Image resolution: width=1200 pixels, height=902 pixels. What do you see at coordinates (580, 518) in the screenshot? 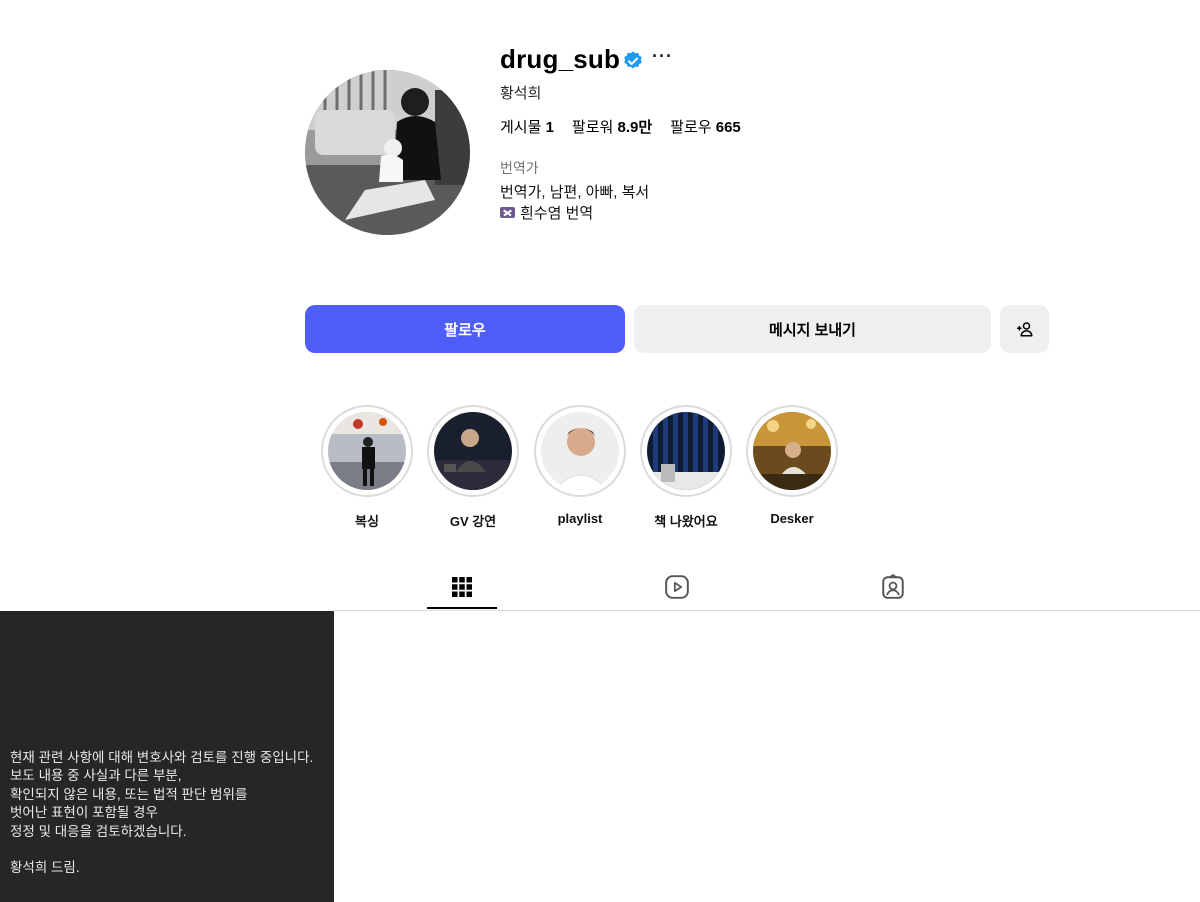
I see `highlight-label: playlist` at bounding box center [580, 518].